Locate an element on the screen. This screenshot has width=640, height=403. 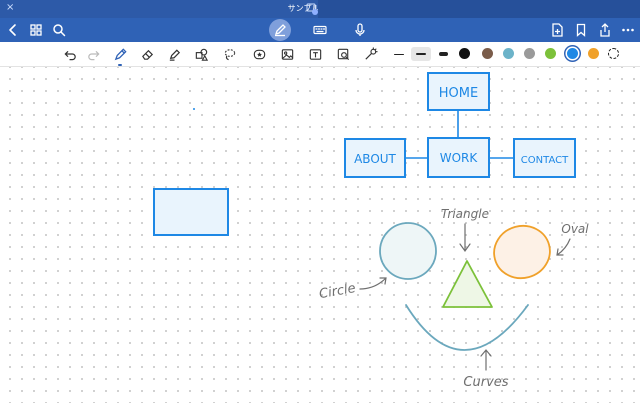
search-icon is located at coordinates (59, 30).